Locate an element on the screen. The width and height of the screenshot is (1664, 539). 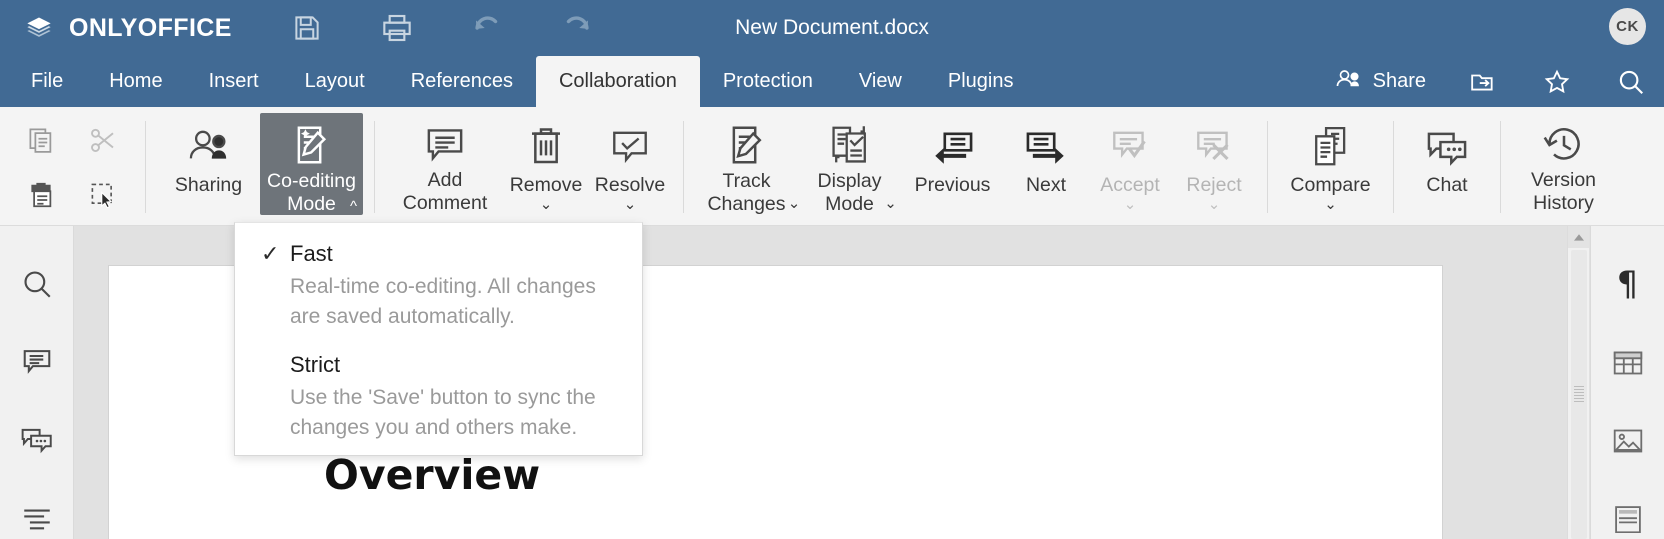
vertical-scrollbar is located at coordinates (1578, 382).